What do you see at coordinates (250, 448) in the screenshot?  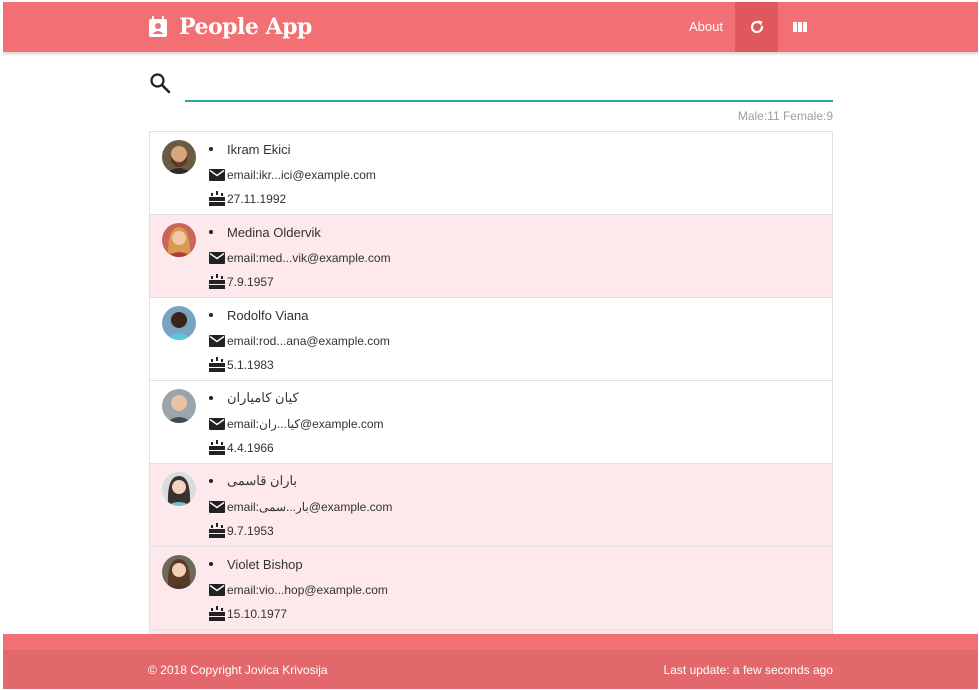 I see `person-birthday: 4.4.1966` at bounding box center [250, 448].